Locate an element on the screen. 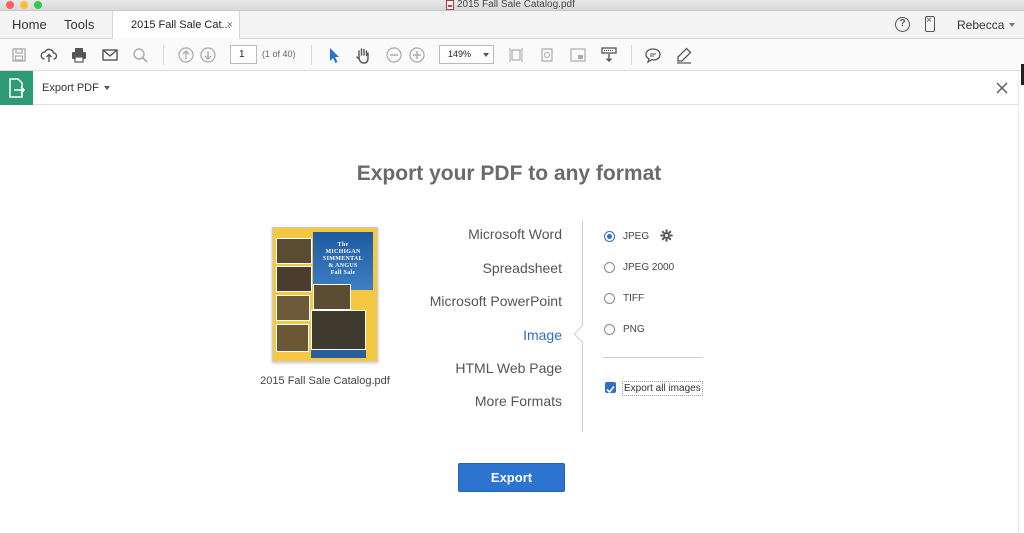 The image size is (1024, 533). format-spreadsheet: Spreadsheet is located at coordinates (522, 268).